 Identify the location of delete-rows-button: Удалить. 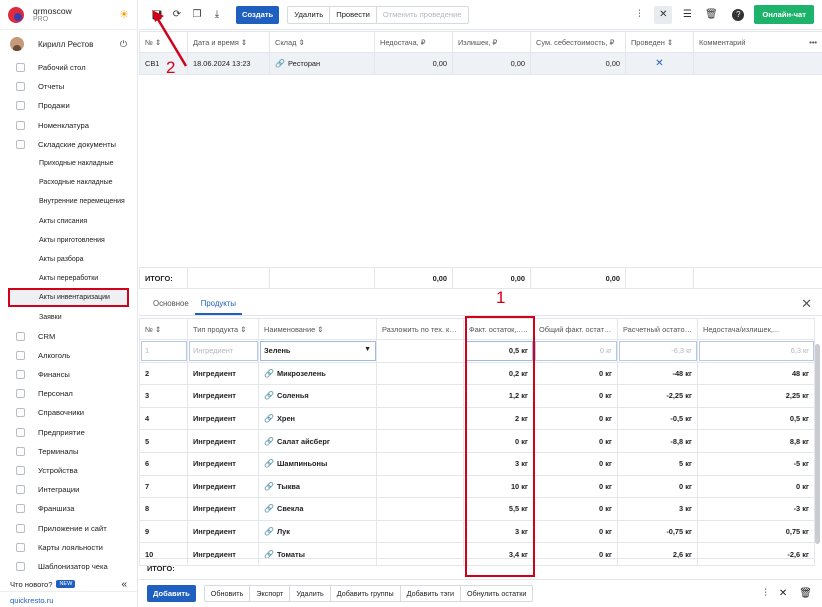
(310, 593).